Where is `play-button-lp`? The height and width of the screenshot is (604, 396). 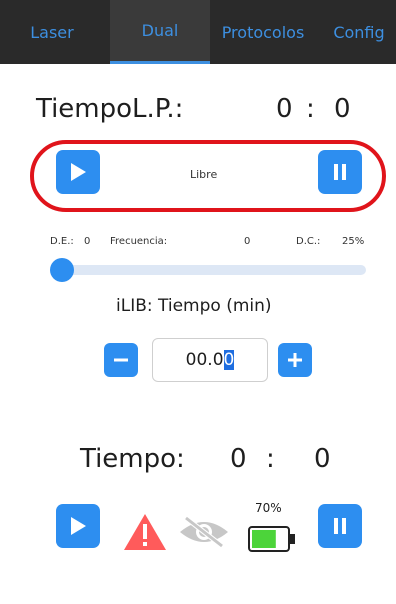 play-button-lp is located at coordinates (78, 172).